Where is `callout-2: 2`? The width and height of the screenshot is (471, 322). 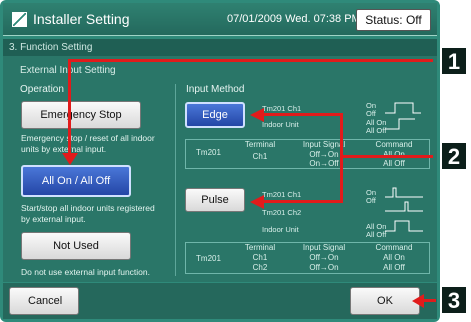 callout-2: 2 is located at coordinates (454, 156).